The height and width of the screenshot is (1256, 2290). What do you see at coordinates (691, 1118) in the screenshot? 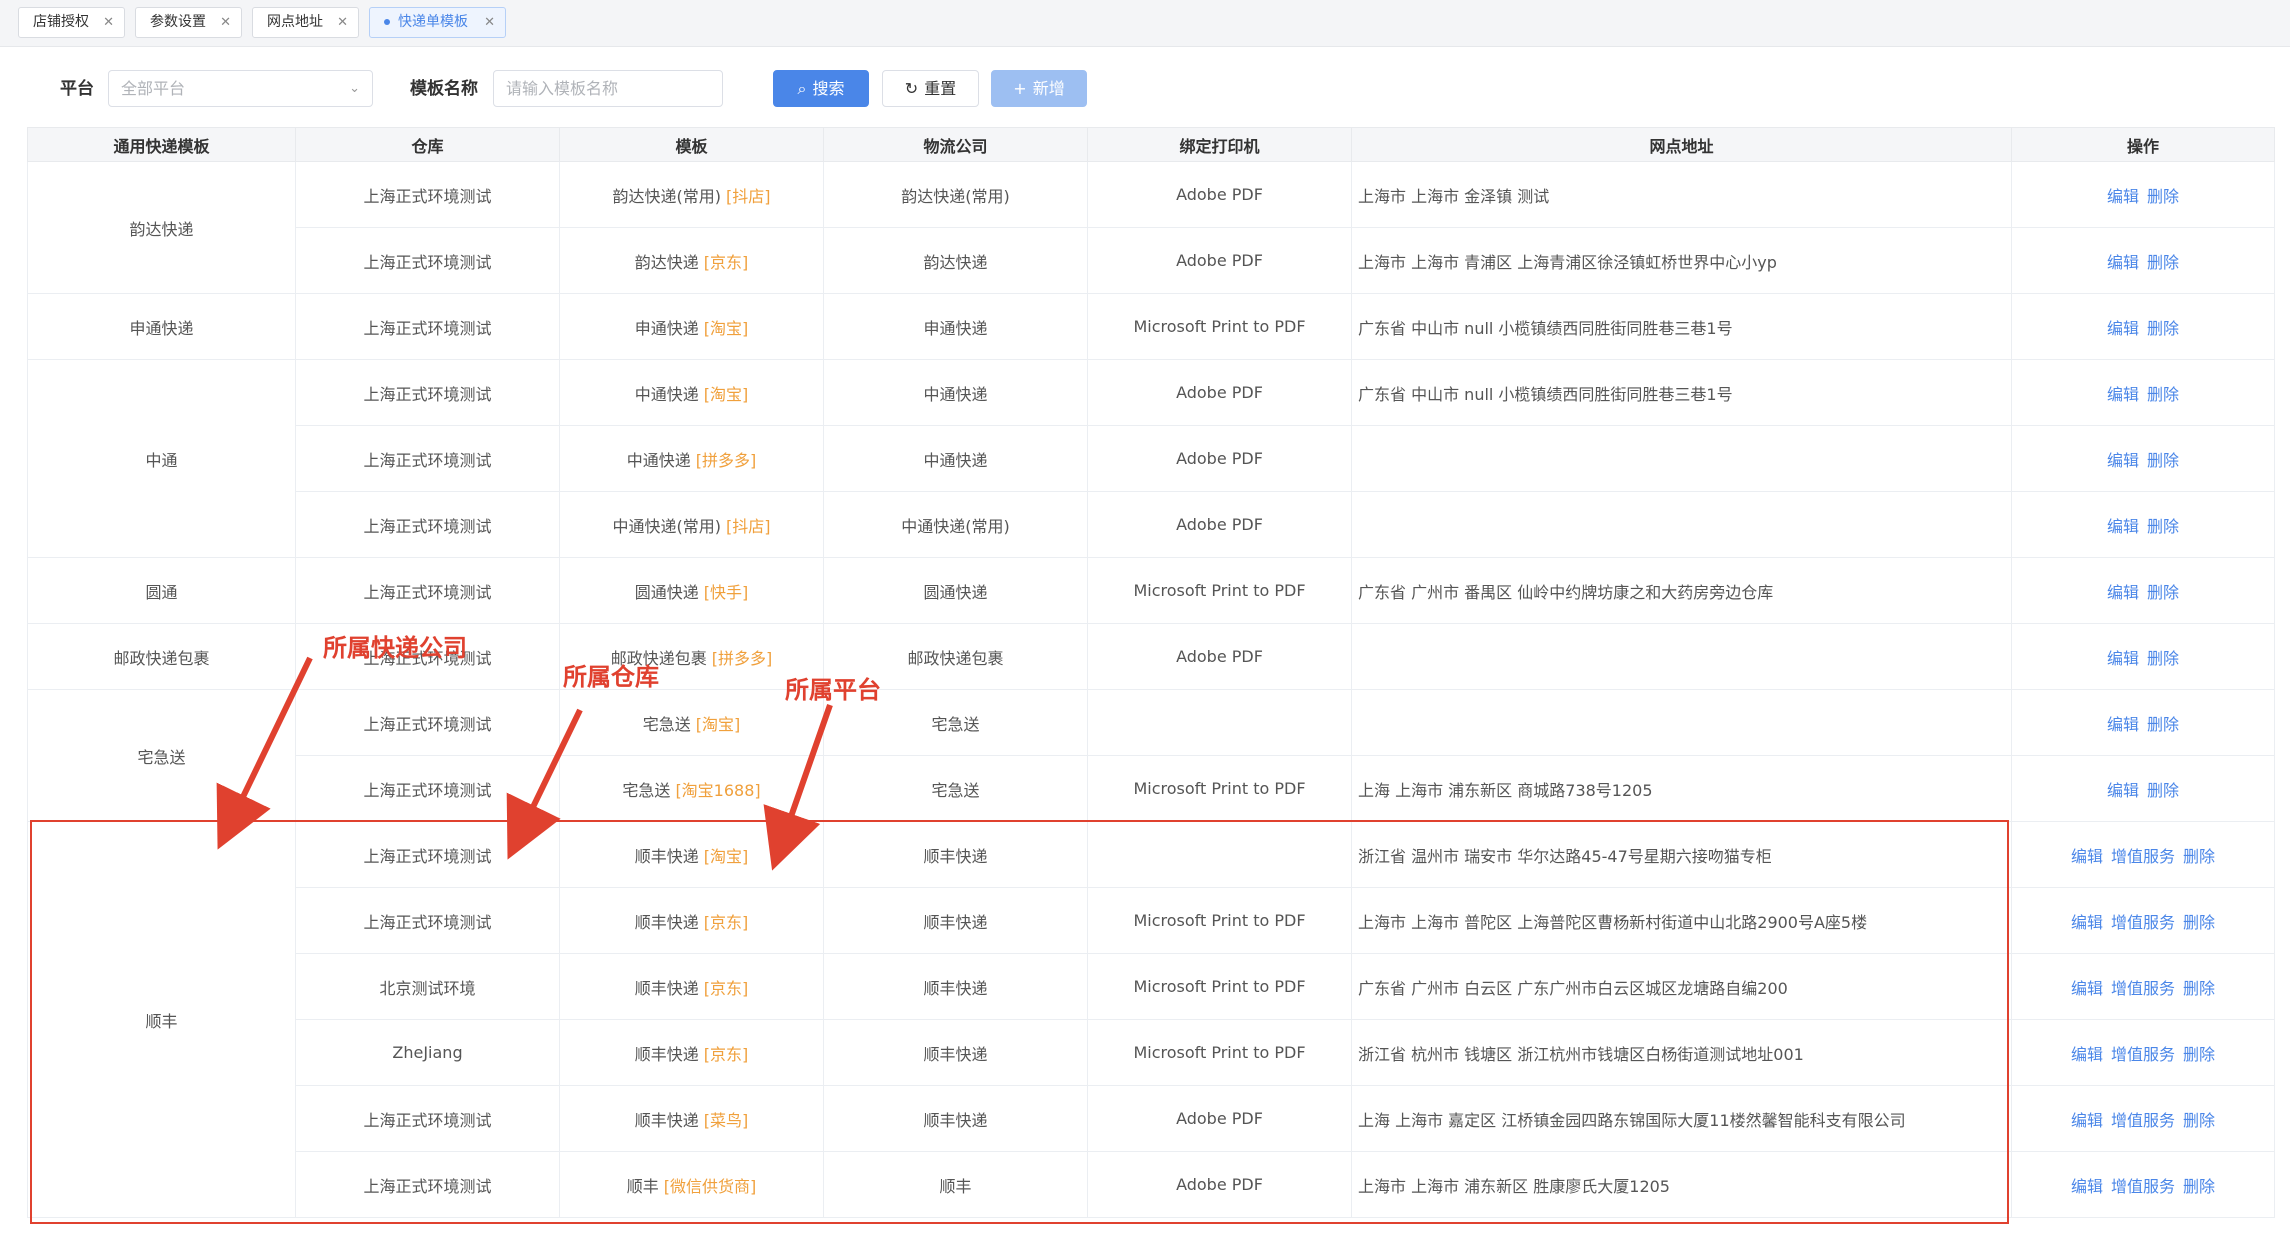
I see `template-cell: 顺丰快递 [菜鸟]` at bounding box center [691, 1118].